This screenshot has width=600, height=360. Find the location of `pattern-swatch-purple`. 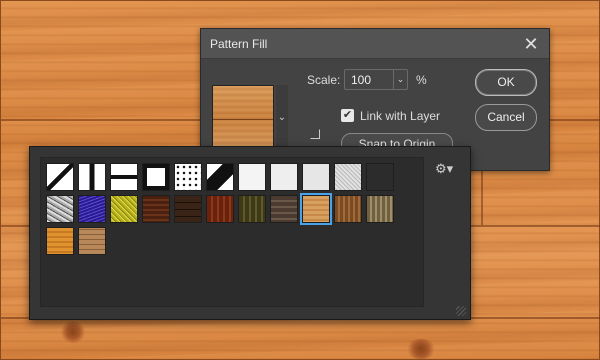

pattern-swatch-purple is located at coordinates (92, 209).